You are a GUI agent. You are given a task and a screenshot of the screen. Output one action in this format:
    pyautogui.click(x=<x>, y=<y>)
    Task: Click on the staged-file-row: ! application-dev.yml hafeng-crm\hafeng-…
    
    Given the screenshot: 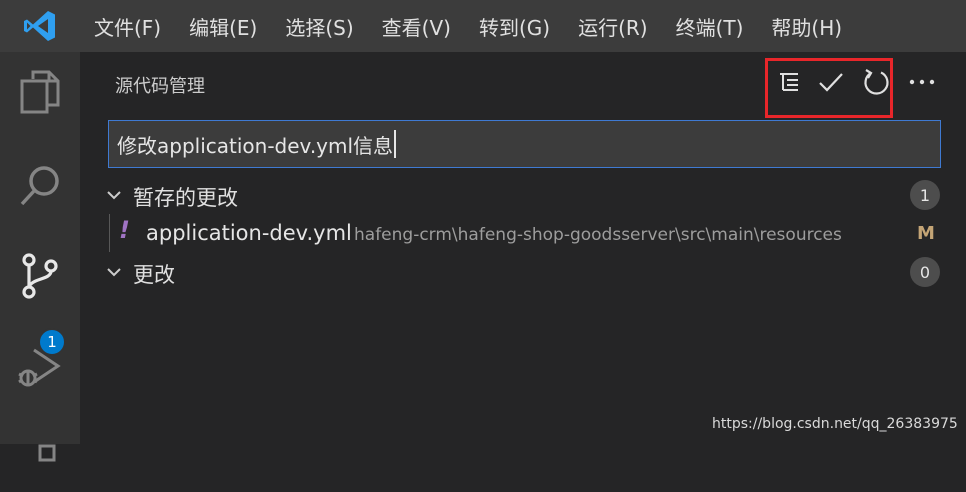 What is the action you would take?
    pyautogui.click(x=523, y=233)
    